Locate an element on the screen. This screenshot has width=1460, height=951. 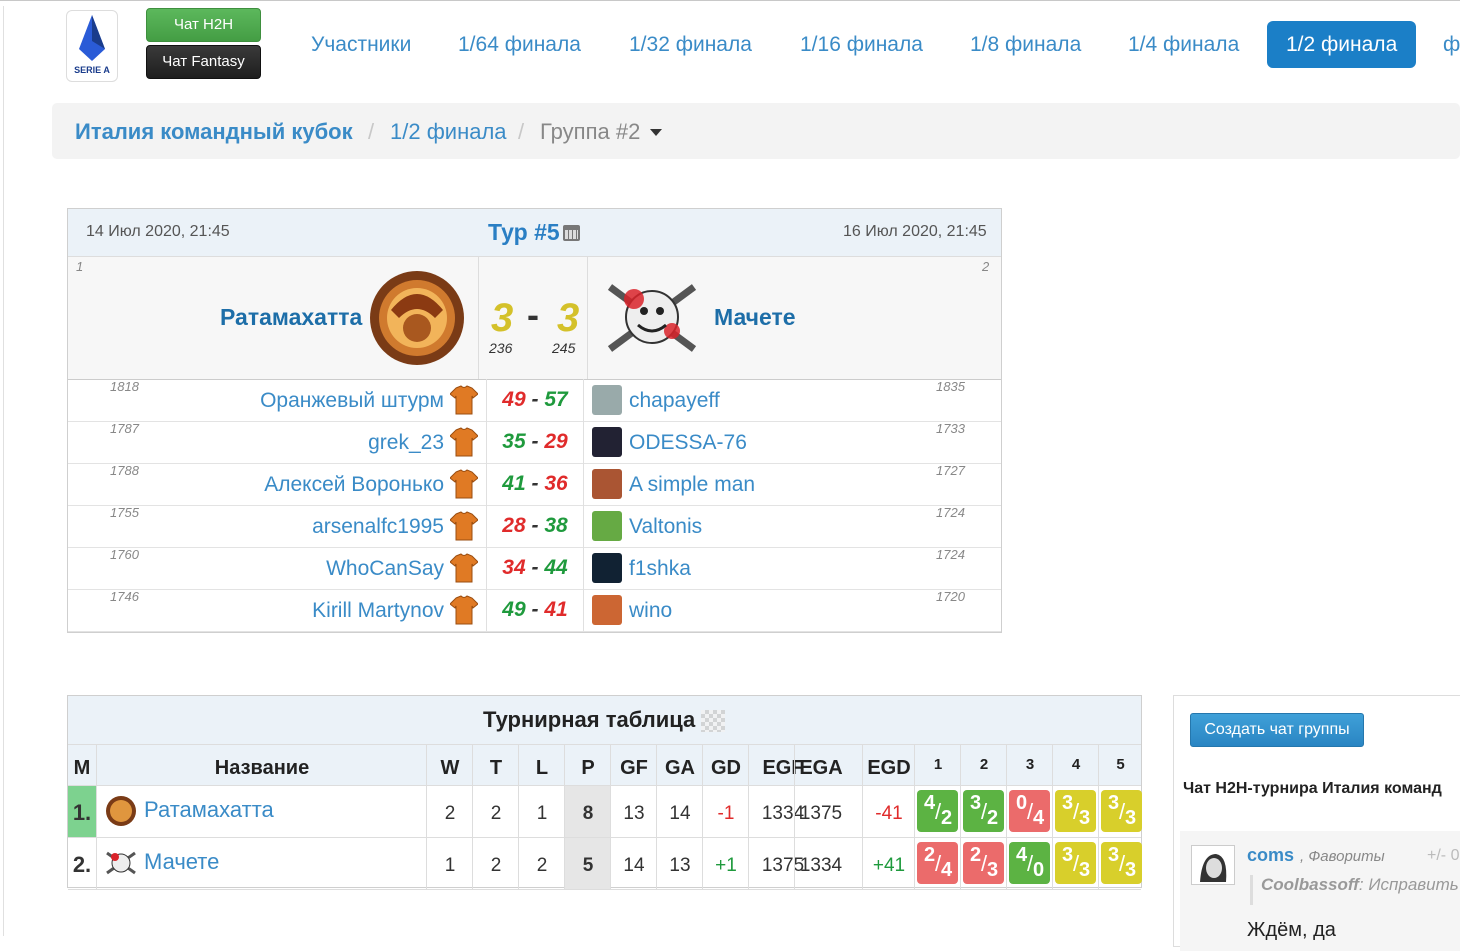
round-result-badge: 3/2 is located at coordinates (983, 811).